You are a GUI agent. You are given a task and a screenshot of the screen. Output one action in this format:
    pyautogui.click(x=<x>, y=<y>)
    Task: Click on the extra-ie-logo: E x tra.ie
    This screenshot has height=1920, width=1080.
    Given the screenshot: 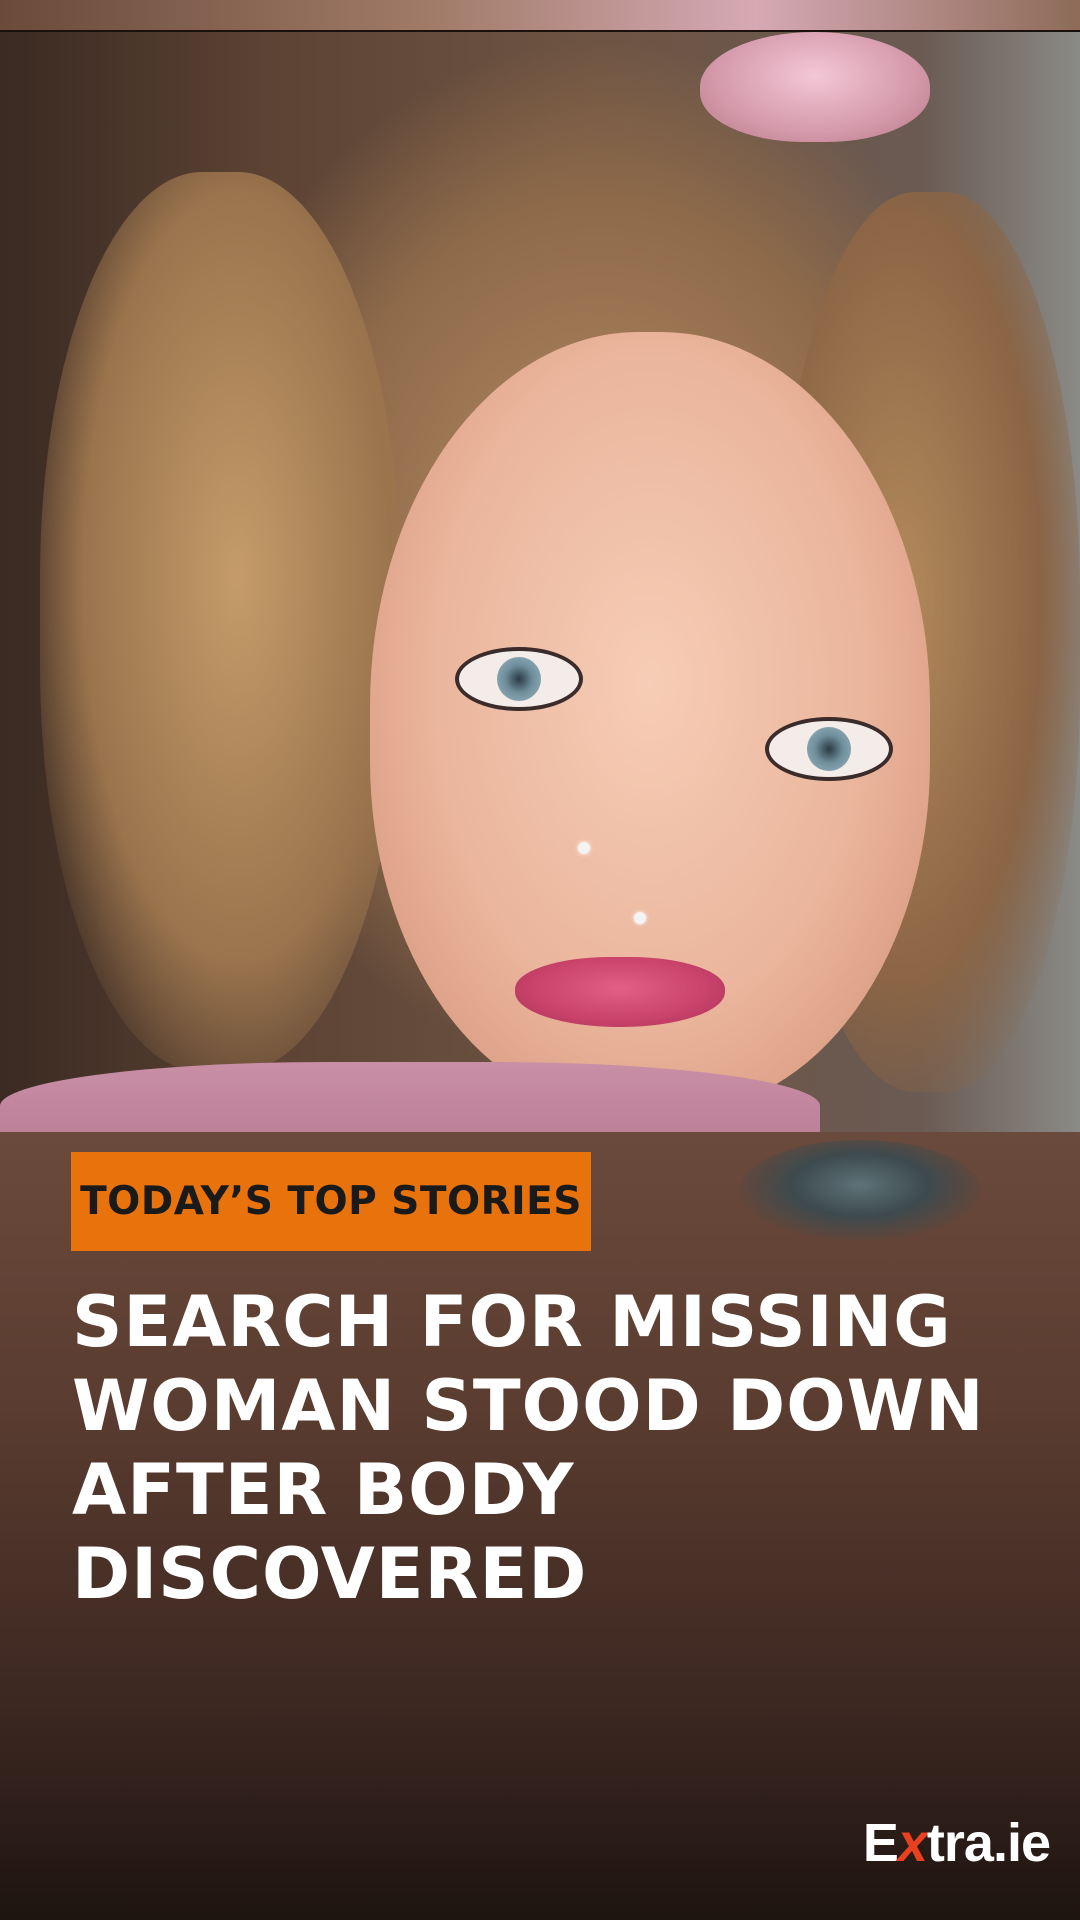 What is the action you would take?
    pyautogui.click(x=956, y=1842)
    